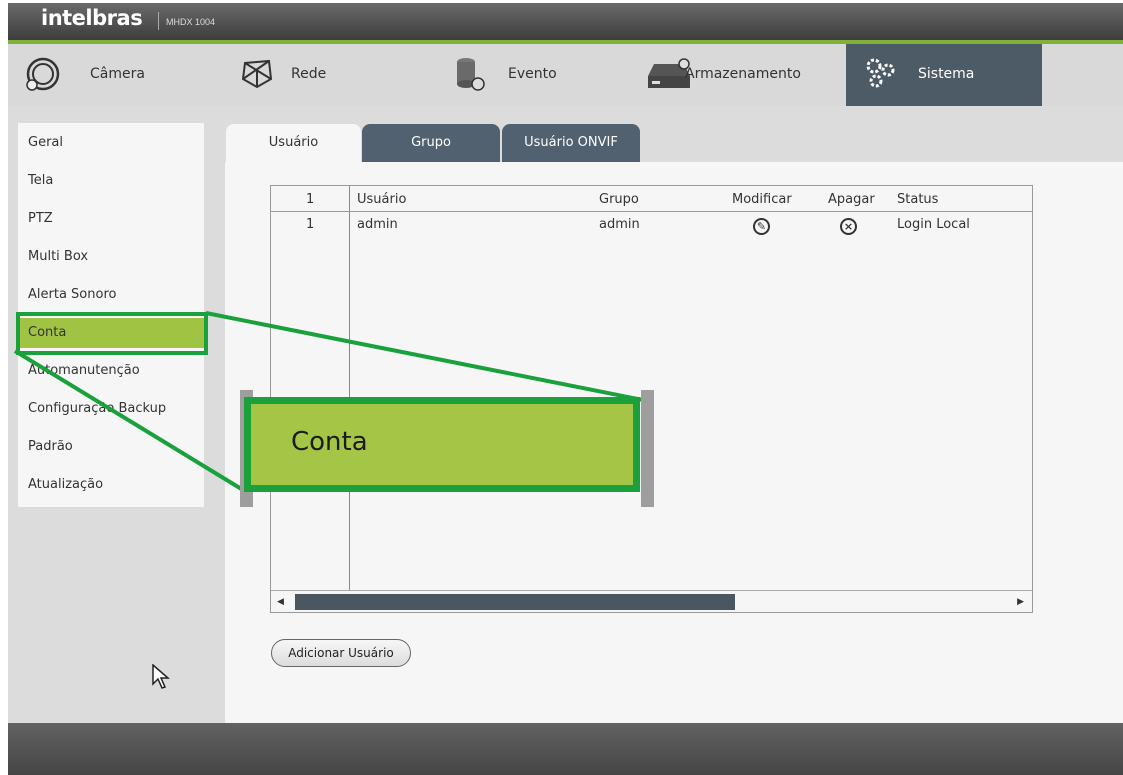 This screenshot has width=1123, height=775. What do you see at coordinates (442, 444) in the screenshot?
I see `callout-zoom-box: Conta` at bounding box center [442, 444].